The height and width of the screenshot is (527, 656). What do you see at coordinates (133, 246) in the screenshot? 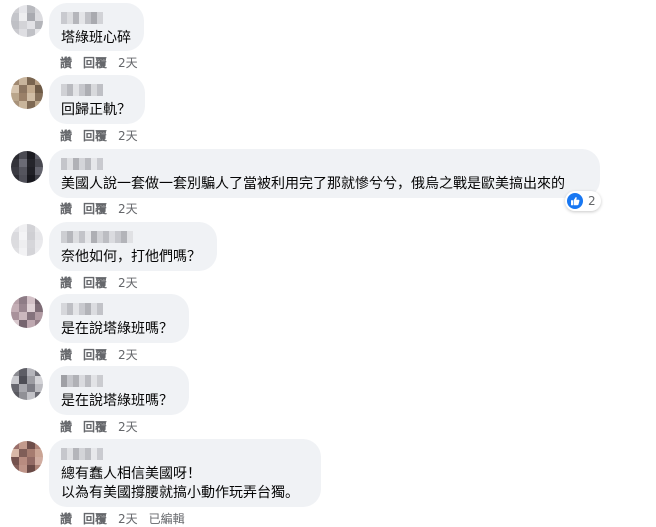
I see `comment-bubble: 奈他如何，打他們嗎？` at bounding box center [133, 246].